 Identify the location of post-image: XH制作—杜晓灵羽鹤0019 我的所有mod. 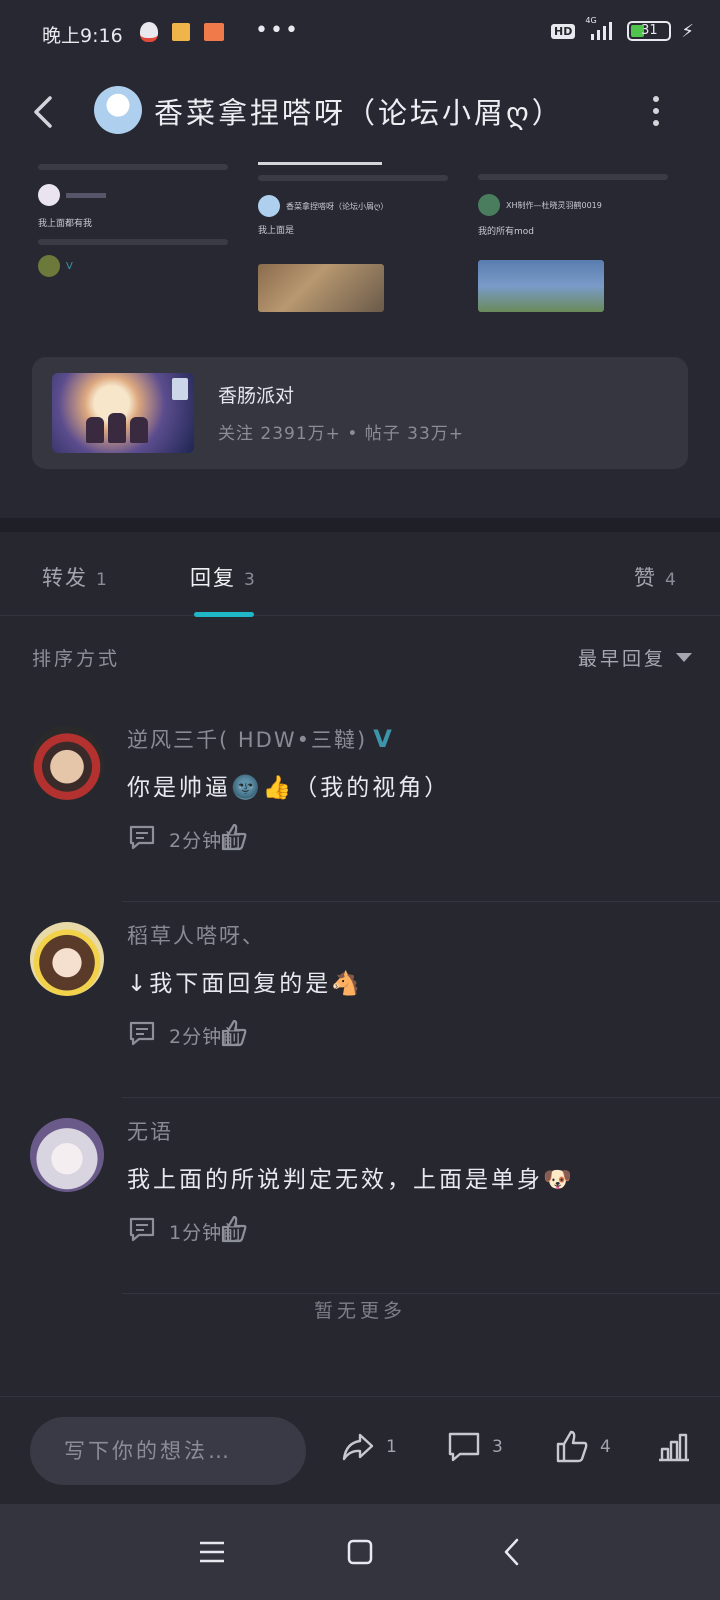
(578, 239).